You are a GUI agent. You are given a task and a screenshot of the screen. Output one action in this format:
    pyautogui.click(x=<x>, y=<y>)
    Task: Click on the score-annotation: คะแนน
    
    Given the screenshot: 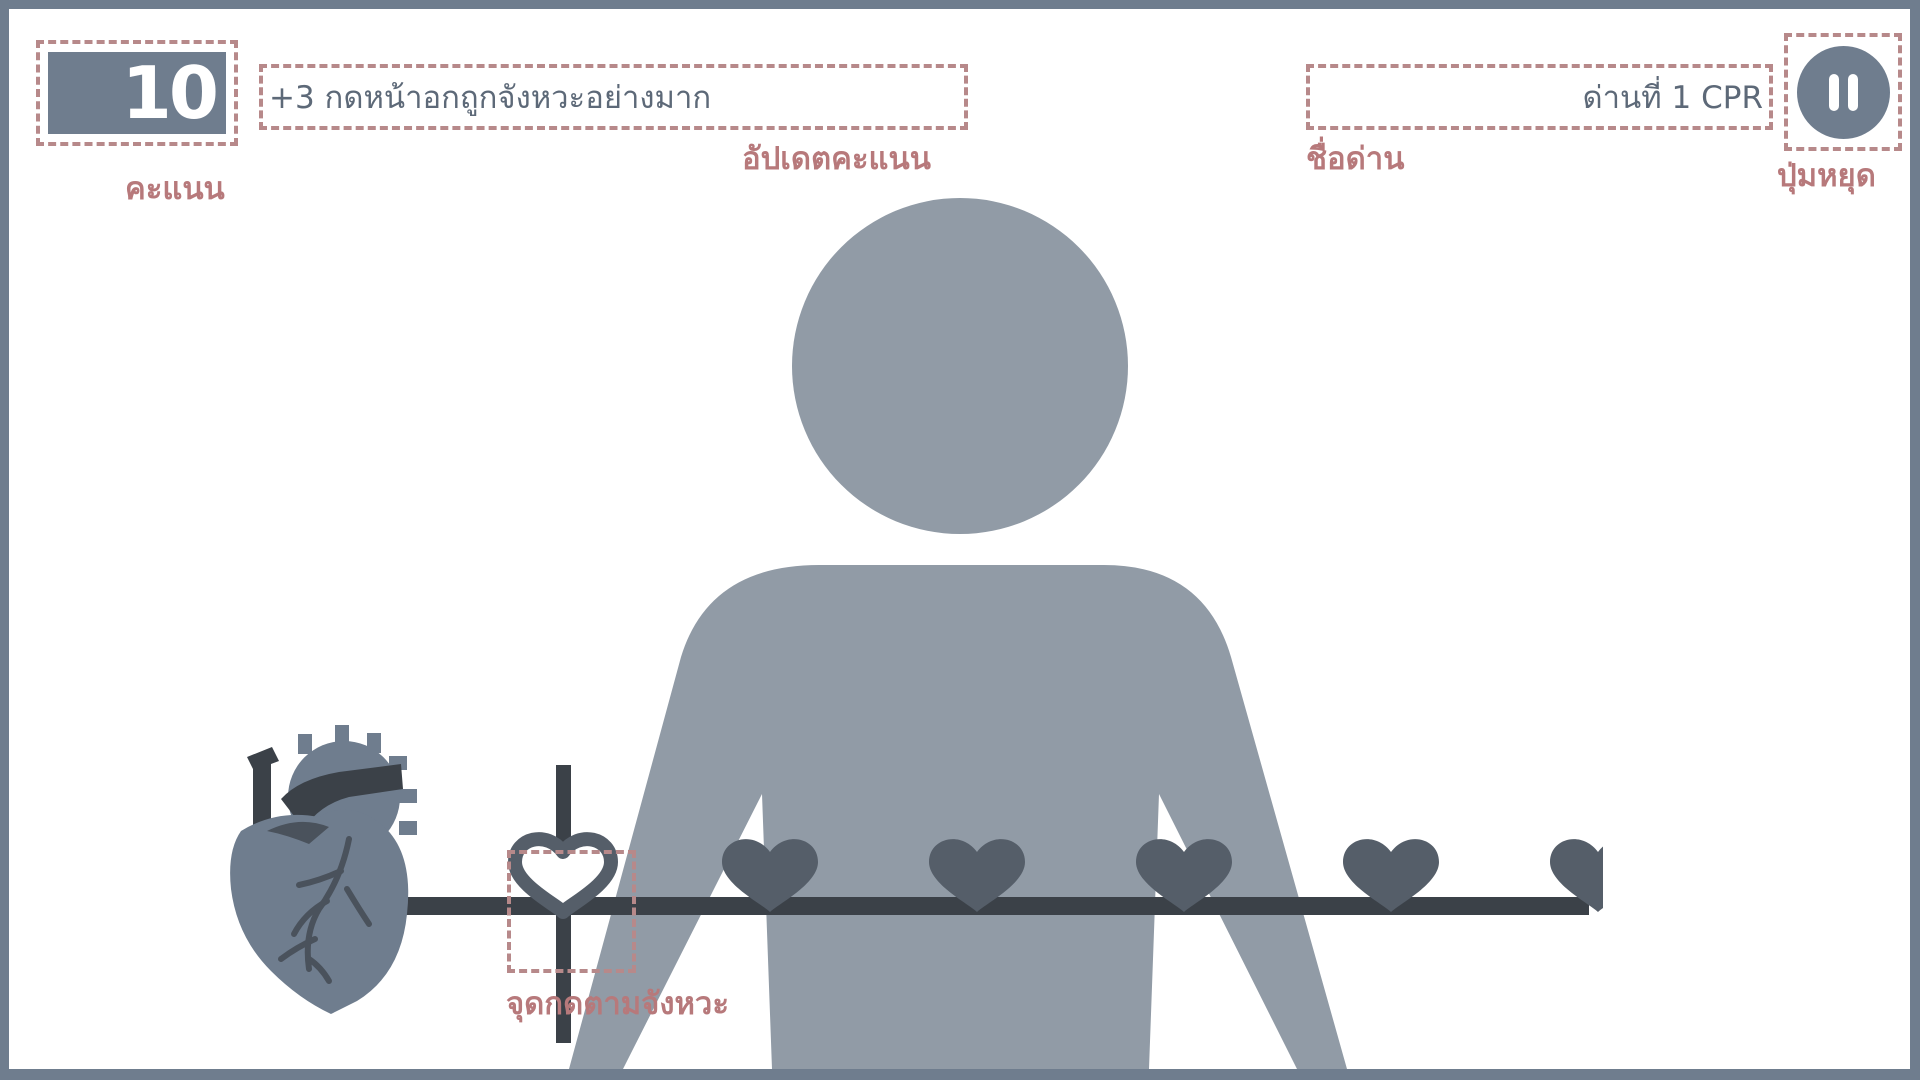 What is the action you would take?
    pyautogui.click(x=175, y=189)
    